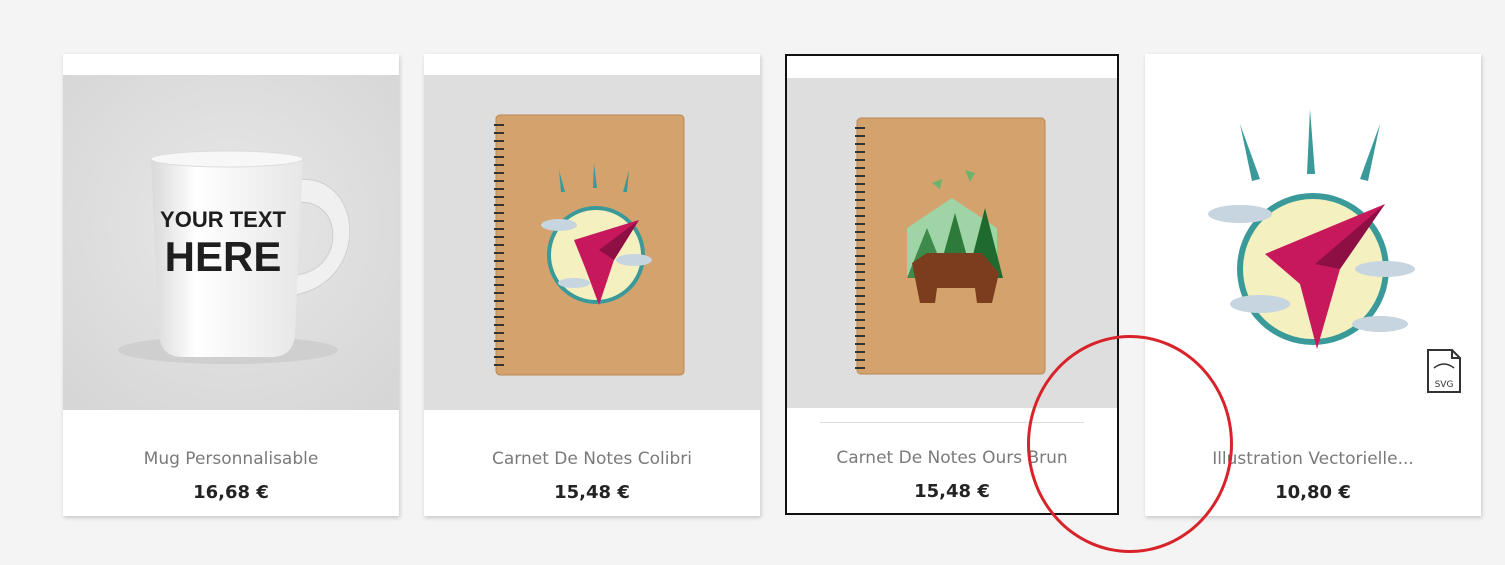 Image resolution: width=1505 pixels, height=565 pixels. Describe the element at coordinates (952, 422) in the screenshot. I see `card-divider` at that location.